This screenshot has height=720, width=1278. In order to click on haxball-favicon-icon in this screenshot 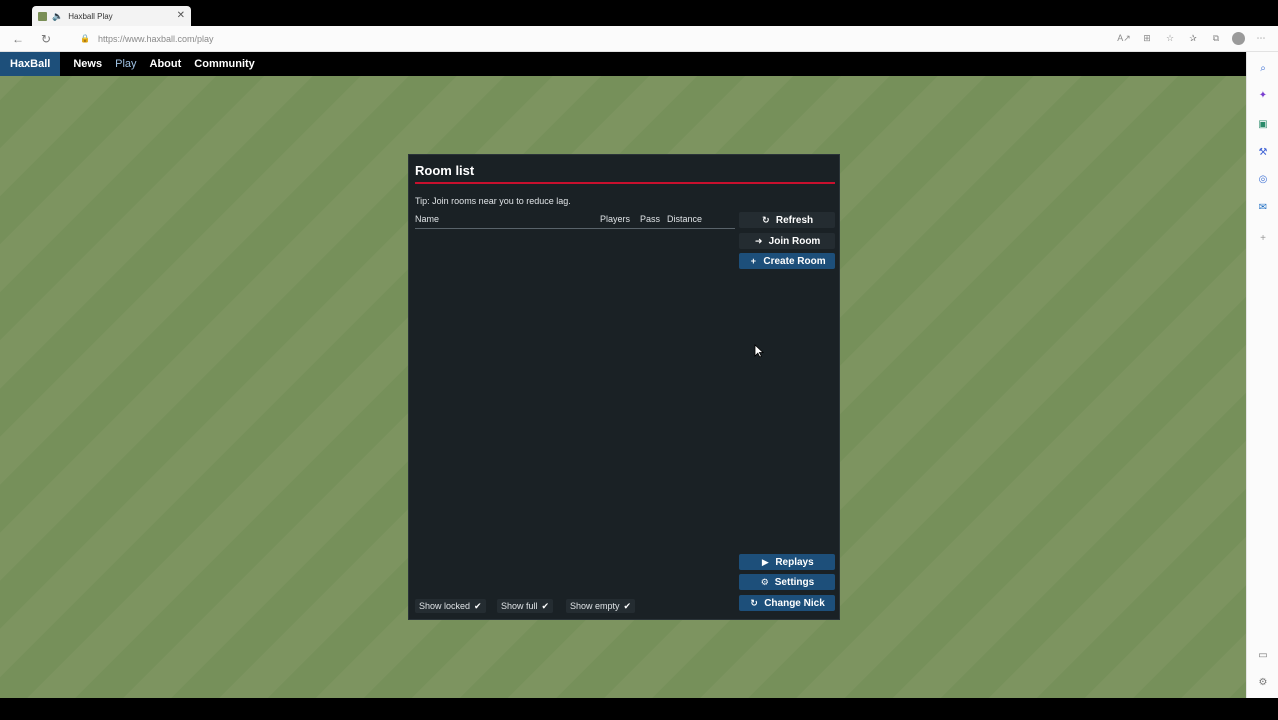, I will do `click(42, 16)`.